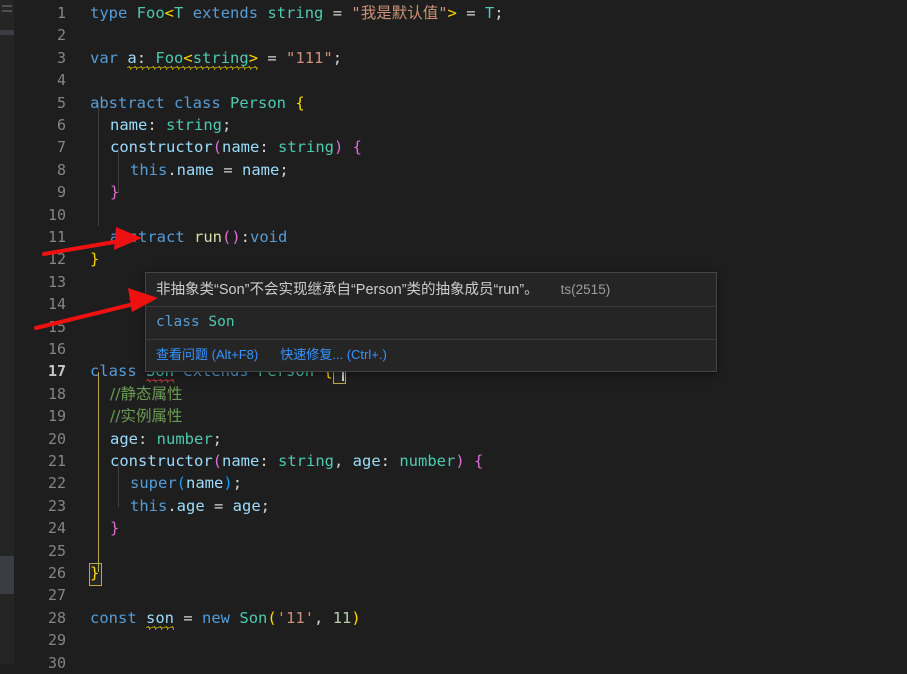  What do you see at coordinates (146, 393) in the screenshot?
I see `token-comment: //静态属性` at bounding box center [146, 393].